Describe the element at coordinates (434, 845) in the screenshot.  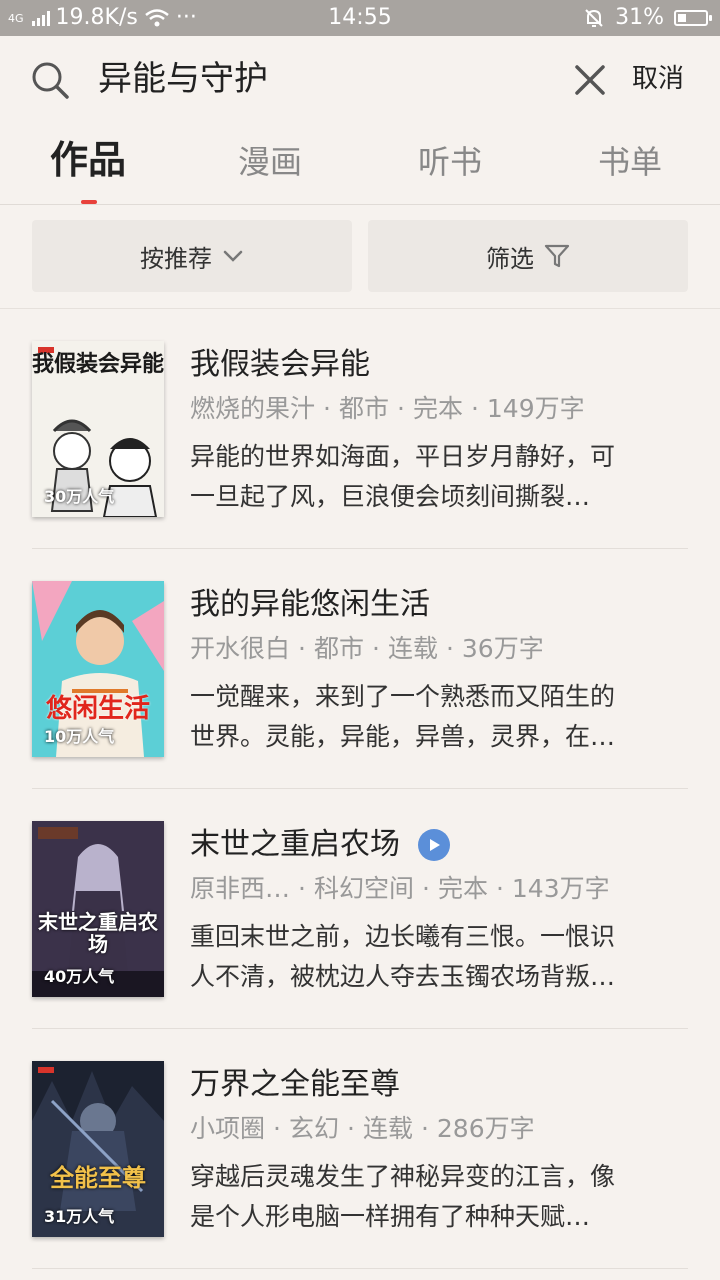
I see `audio-play-icon` at that location.